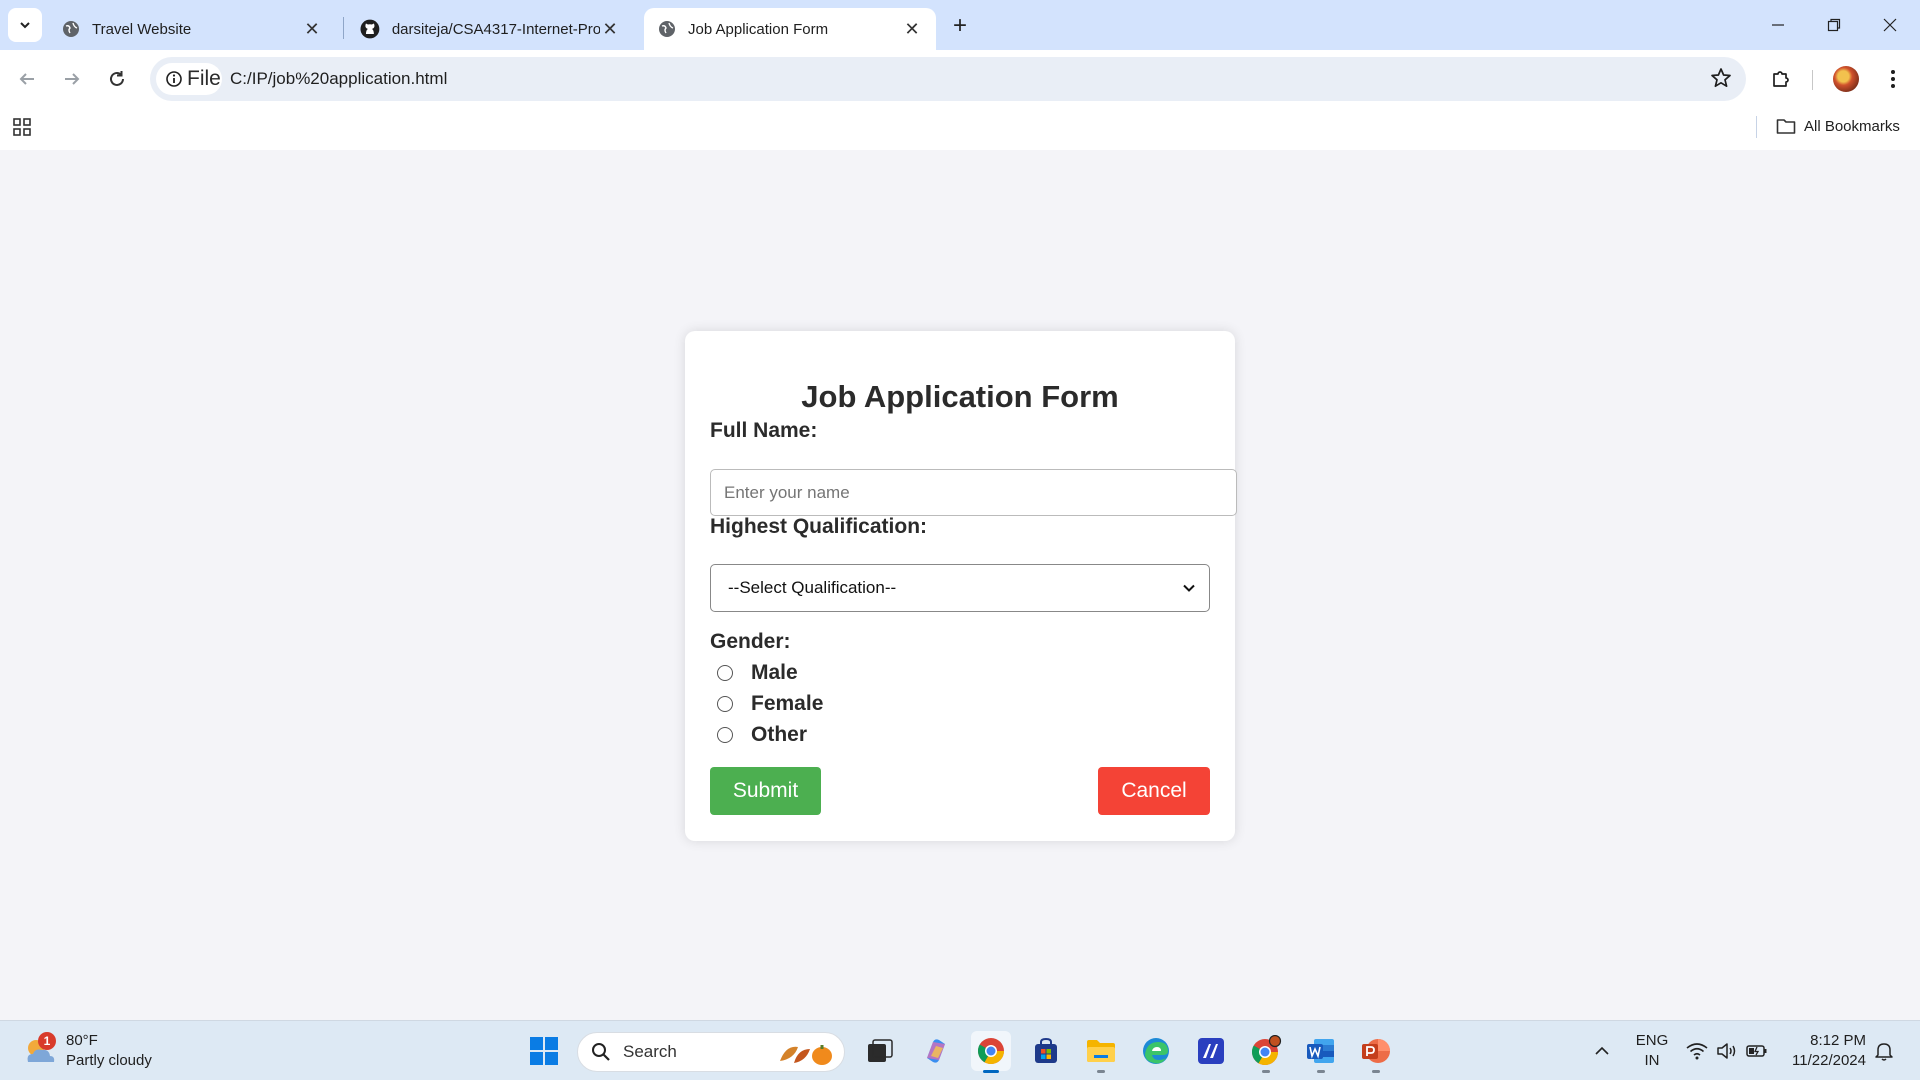  I want to click on gender-option-other: Other, so click(762, 735).